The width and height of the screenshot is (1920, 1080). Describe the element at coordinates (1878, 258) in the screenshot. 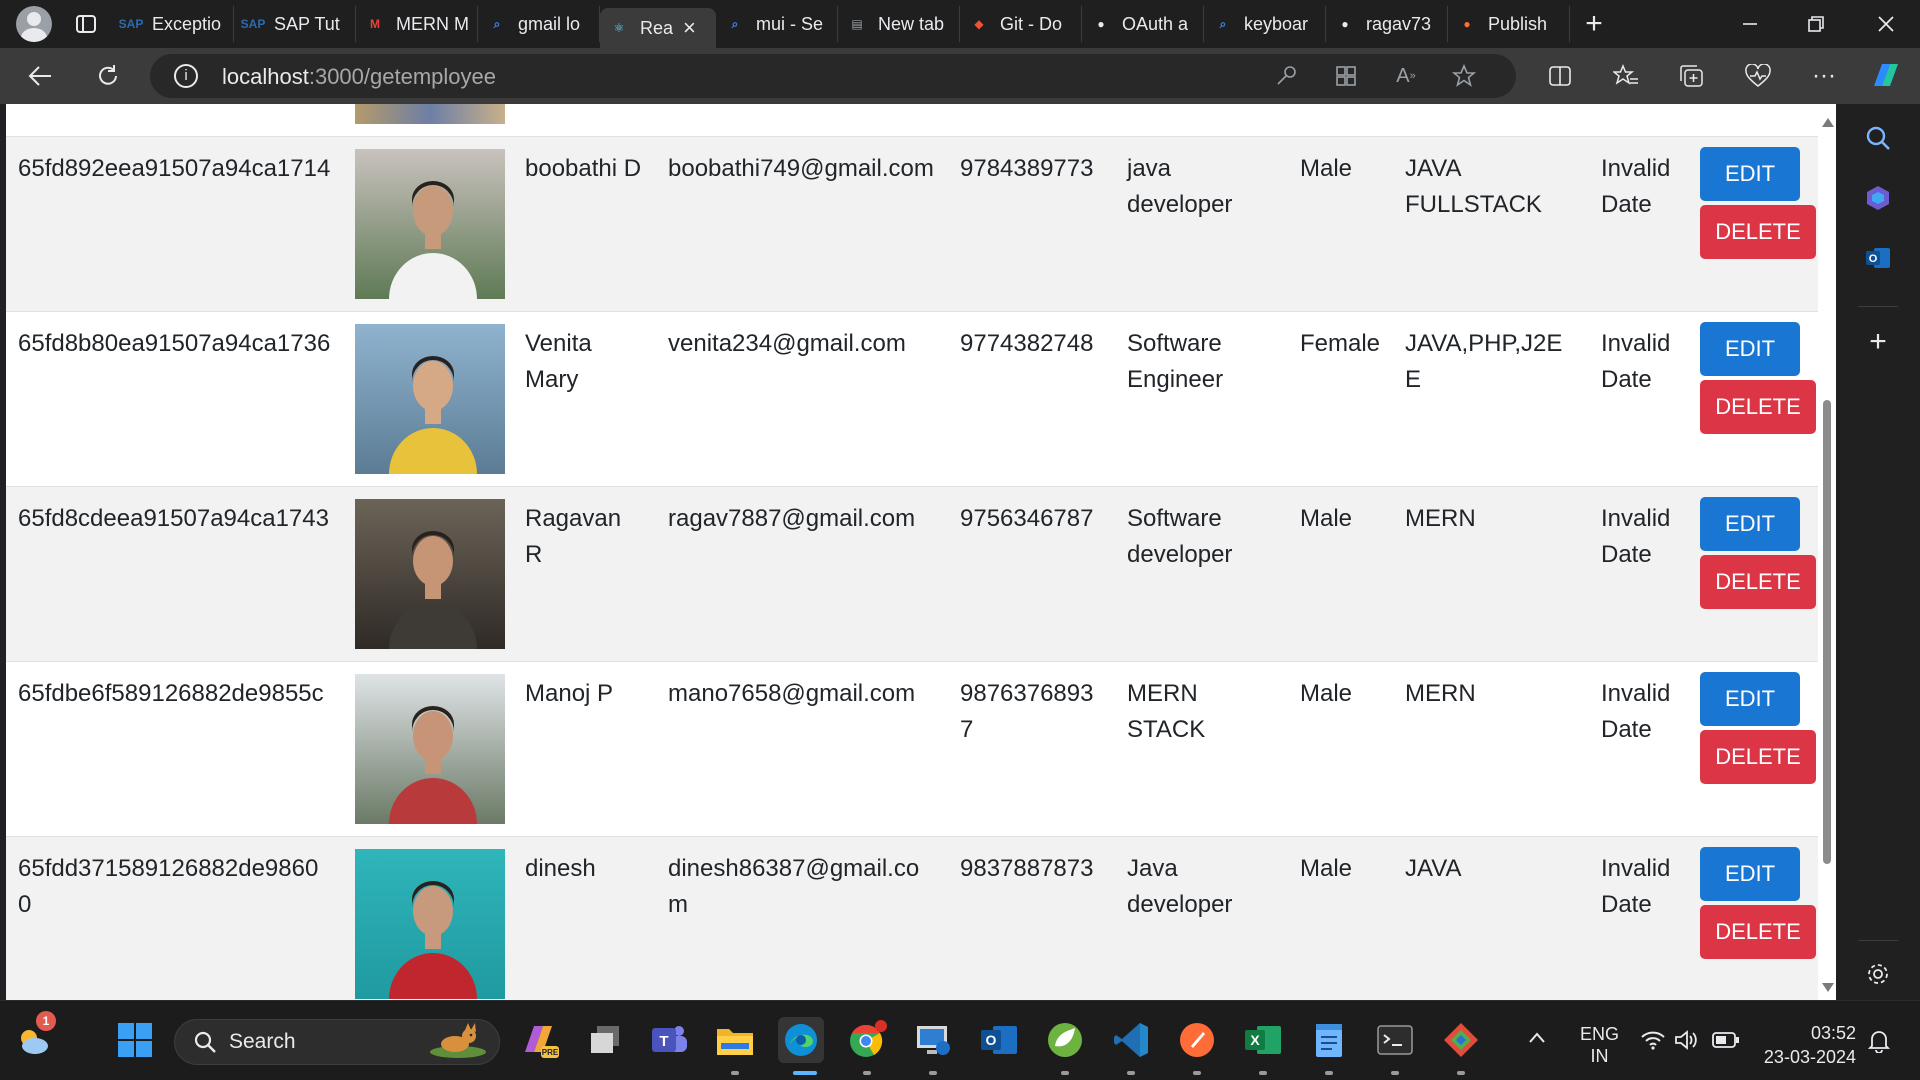

I see `sidebar-outlook-icon: O` at that location.